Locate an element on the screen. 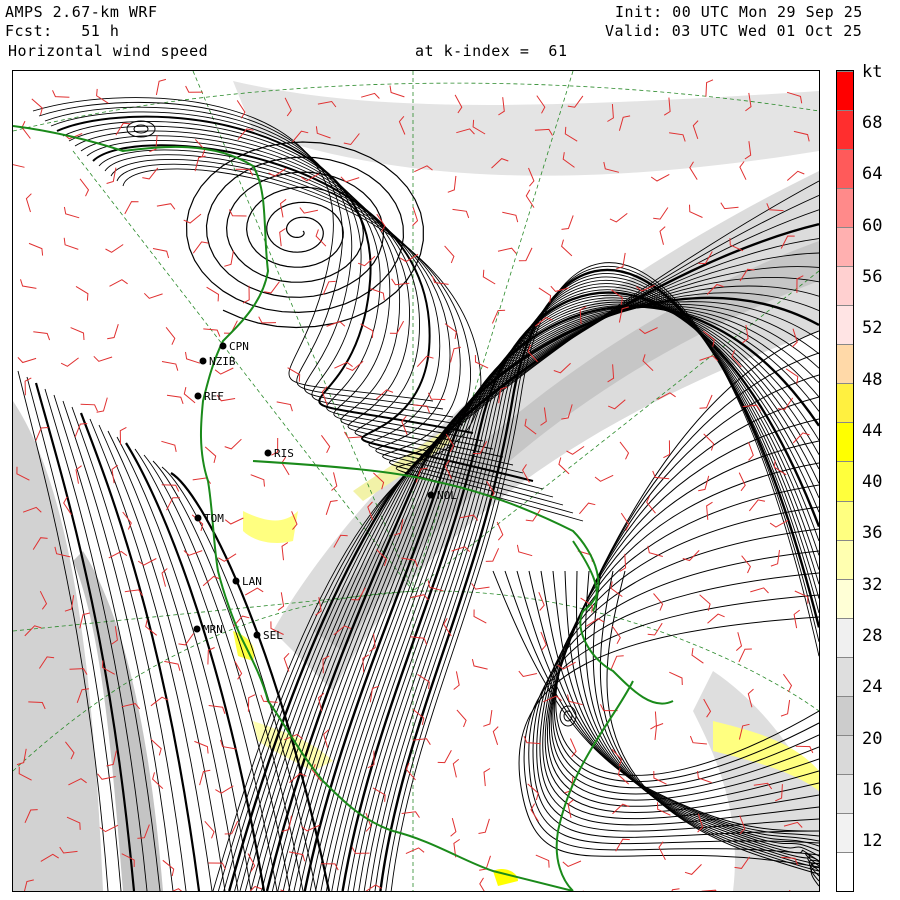 The image size is (900, 900). station-label: LAN is located at coordinates (252, 581).